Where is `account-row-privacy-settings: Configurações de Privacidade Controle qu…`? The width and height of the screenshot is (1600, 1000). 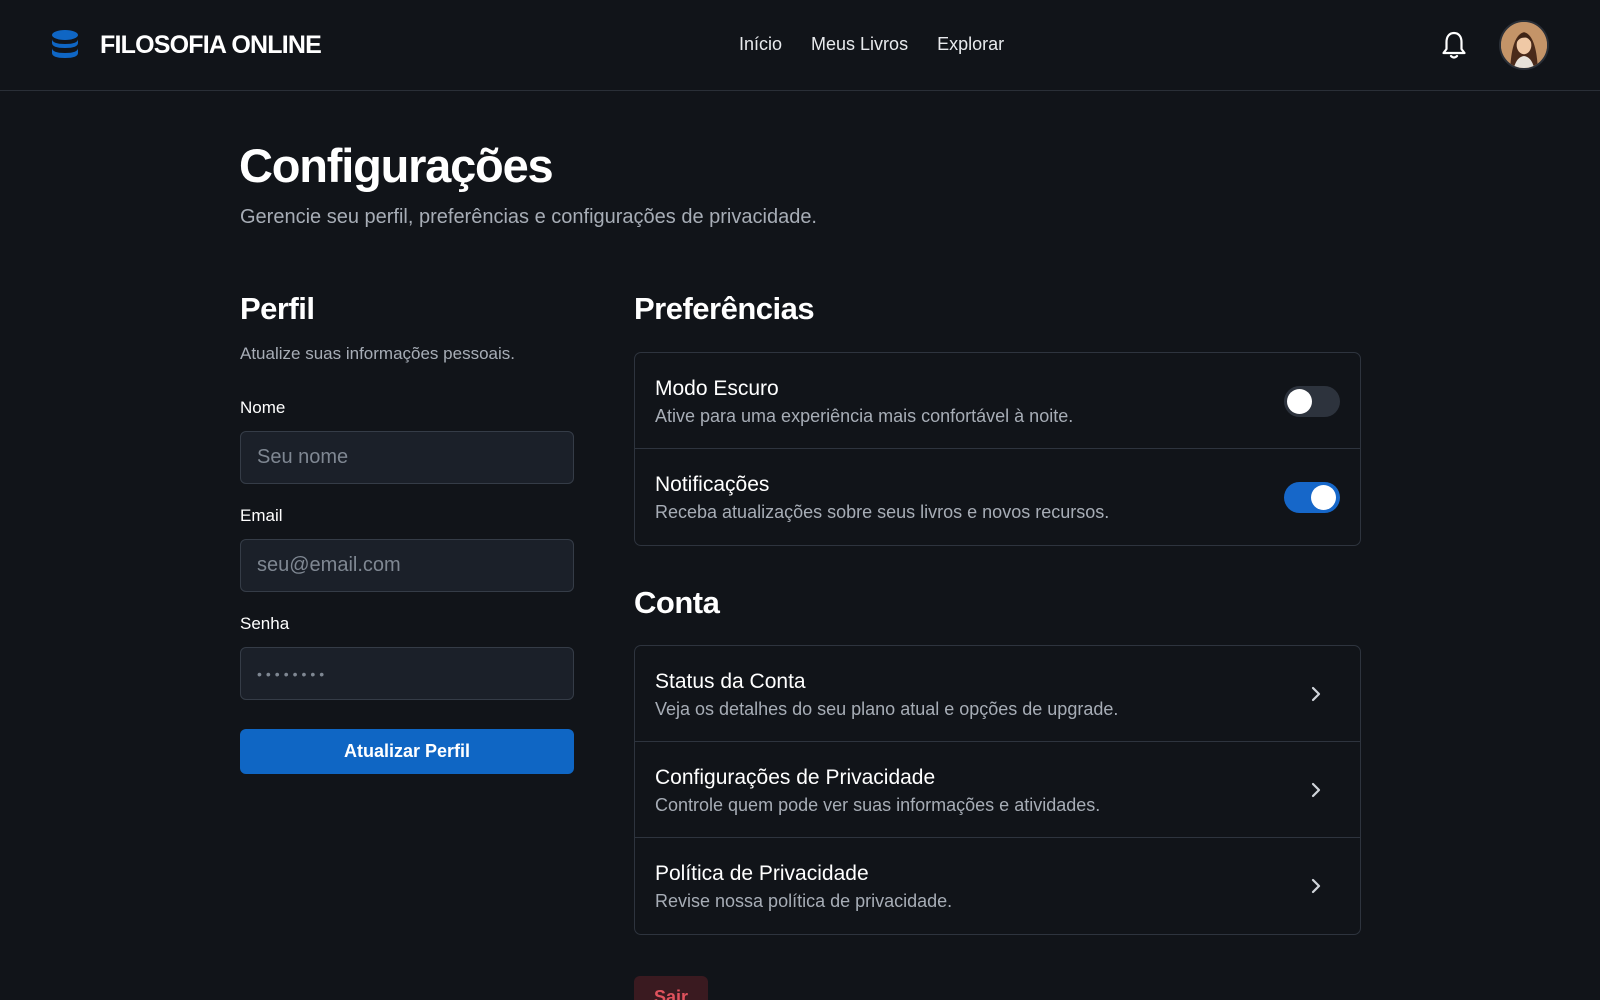
account-row-privacy-settings: Configurações de Privacidade Controle qu… is located at coordinates (997, 790).